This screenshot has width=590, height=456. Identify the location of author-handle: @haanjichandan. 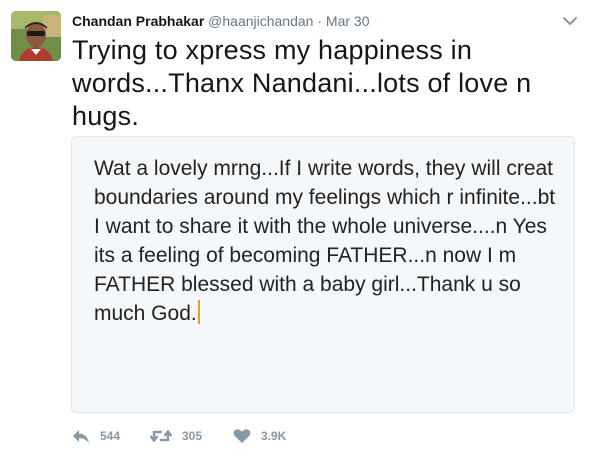
(260, 21).